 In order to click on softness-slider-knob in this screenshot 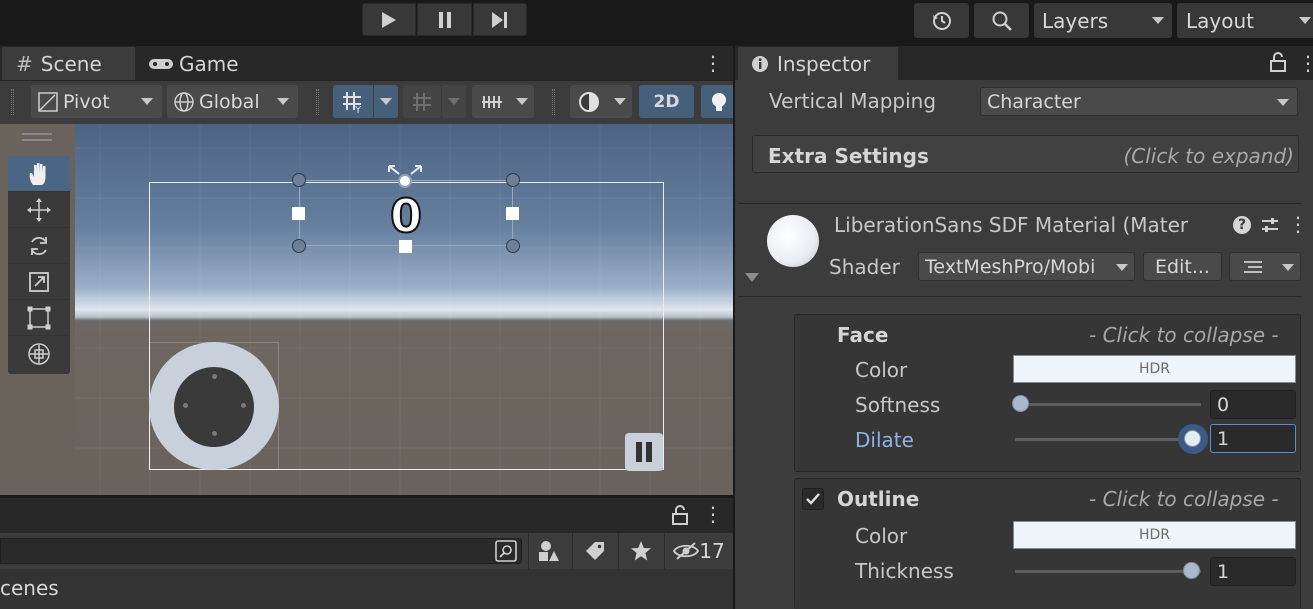, I will do `click(1020, 403)`.